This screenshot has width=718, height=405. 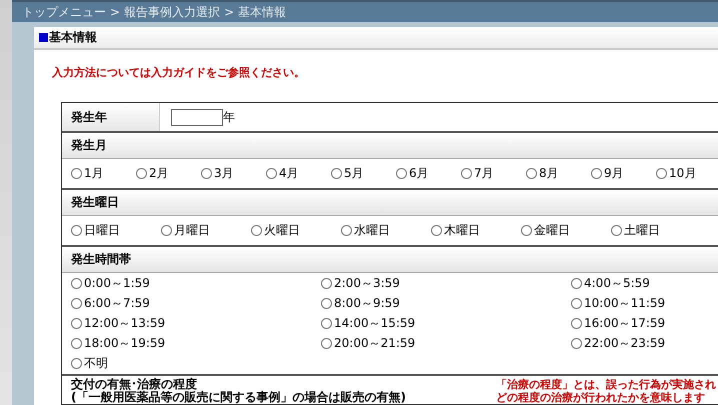 I want to click on radio-option: 2月, so click(x=168, y=173).